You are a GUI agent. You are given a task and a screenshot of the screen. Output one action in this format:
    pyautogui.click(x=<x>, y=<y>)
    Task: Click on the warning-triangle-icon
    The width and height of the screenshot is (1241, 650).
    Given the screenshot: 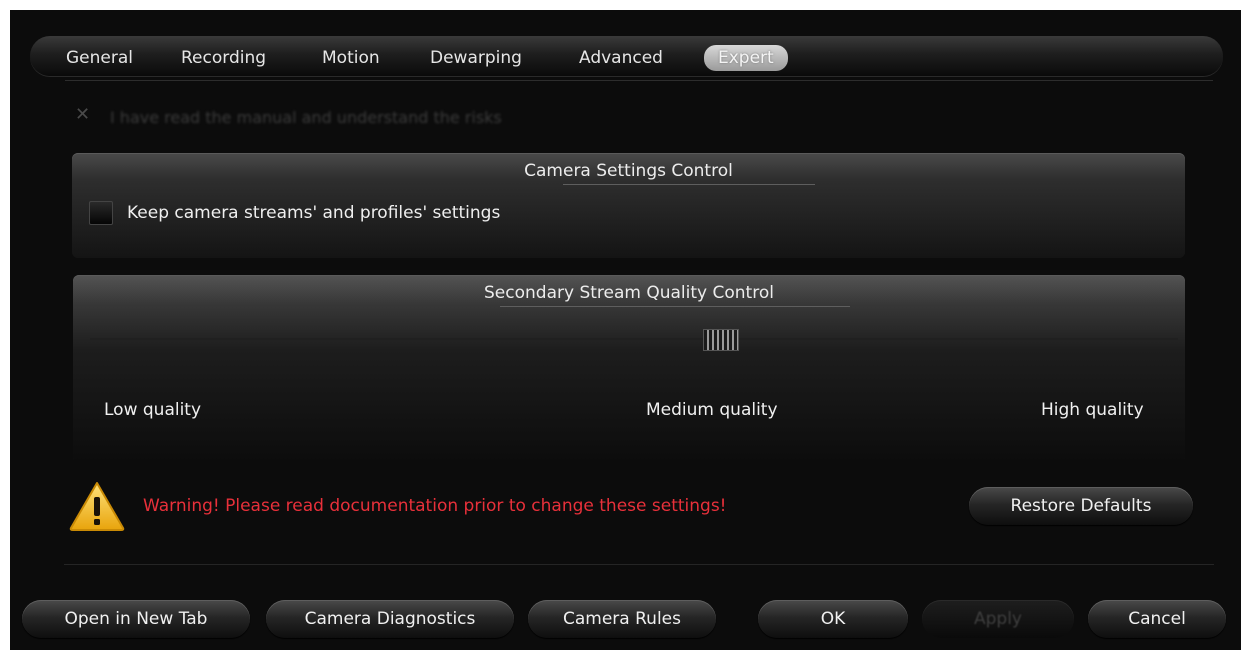 What is the action you would take?
    pyautogui.click(x=97, y=506)
    